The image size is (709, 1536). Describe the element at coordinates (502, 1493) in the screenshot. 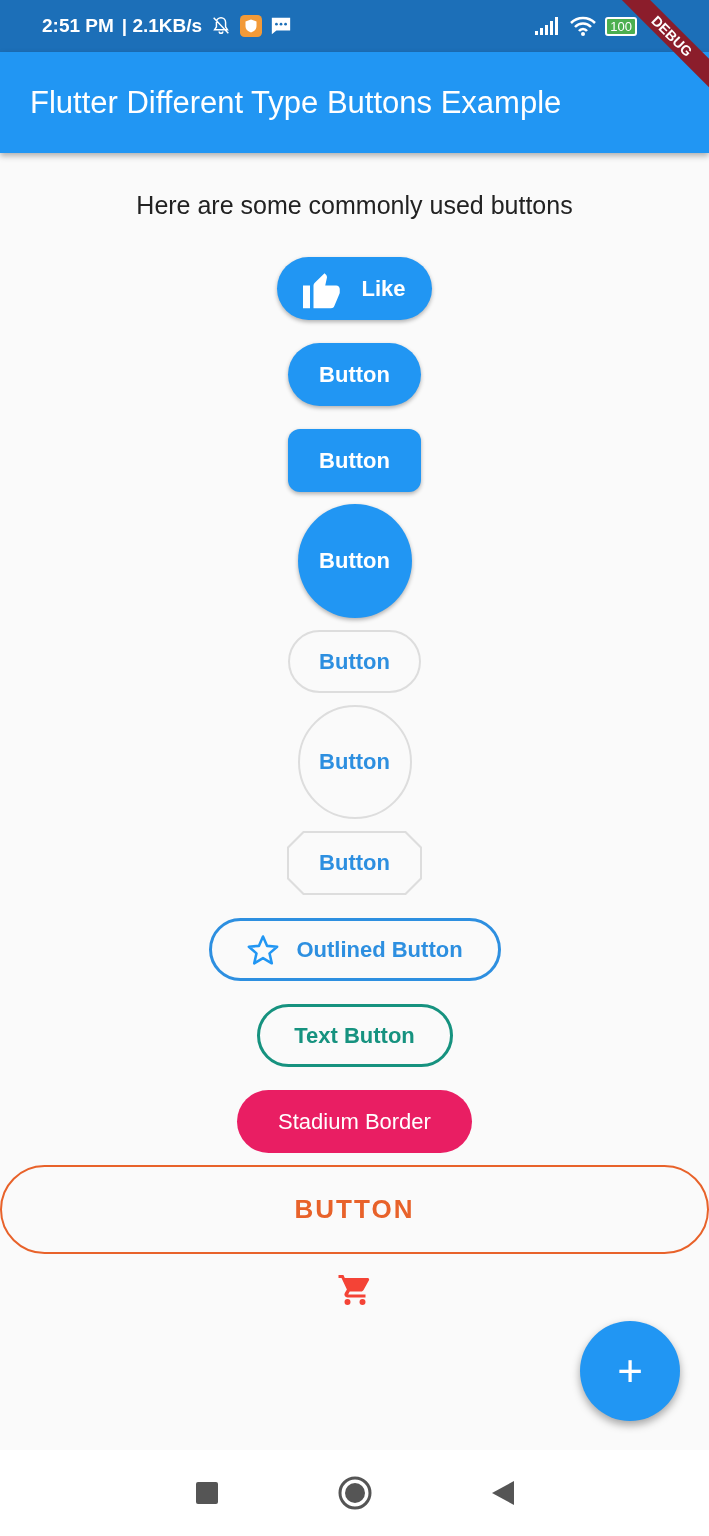

I see `back-icon` at that location.